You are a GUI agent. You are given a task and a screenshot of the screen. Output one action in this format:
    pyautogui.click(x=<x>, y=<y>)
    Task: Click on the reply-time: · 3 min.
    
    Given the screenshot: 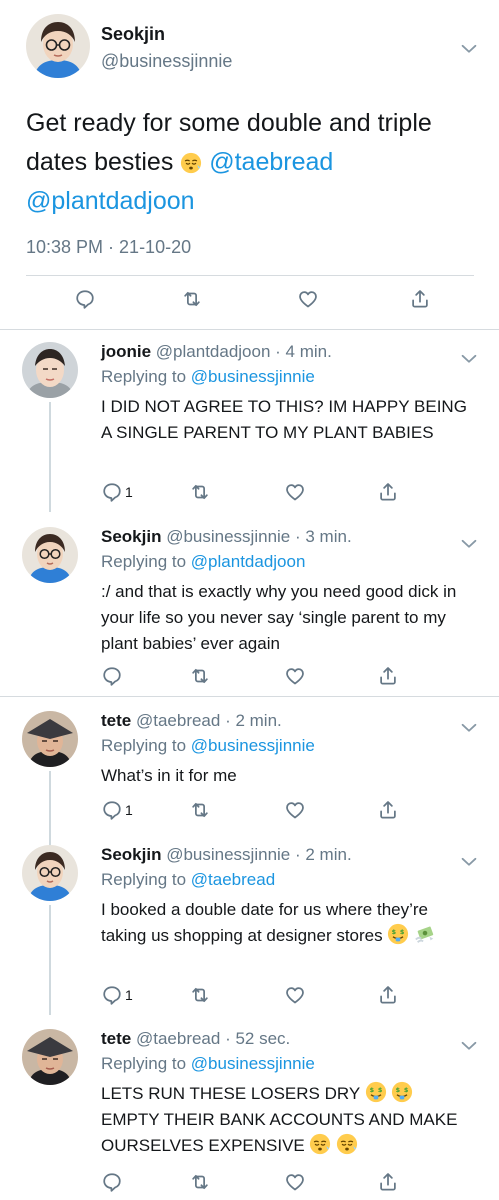 What is the action you would take?
    pyautogui.click(x=323, y=536)
    